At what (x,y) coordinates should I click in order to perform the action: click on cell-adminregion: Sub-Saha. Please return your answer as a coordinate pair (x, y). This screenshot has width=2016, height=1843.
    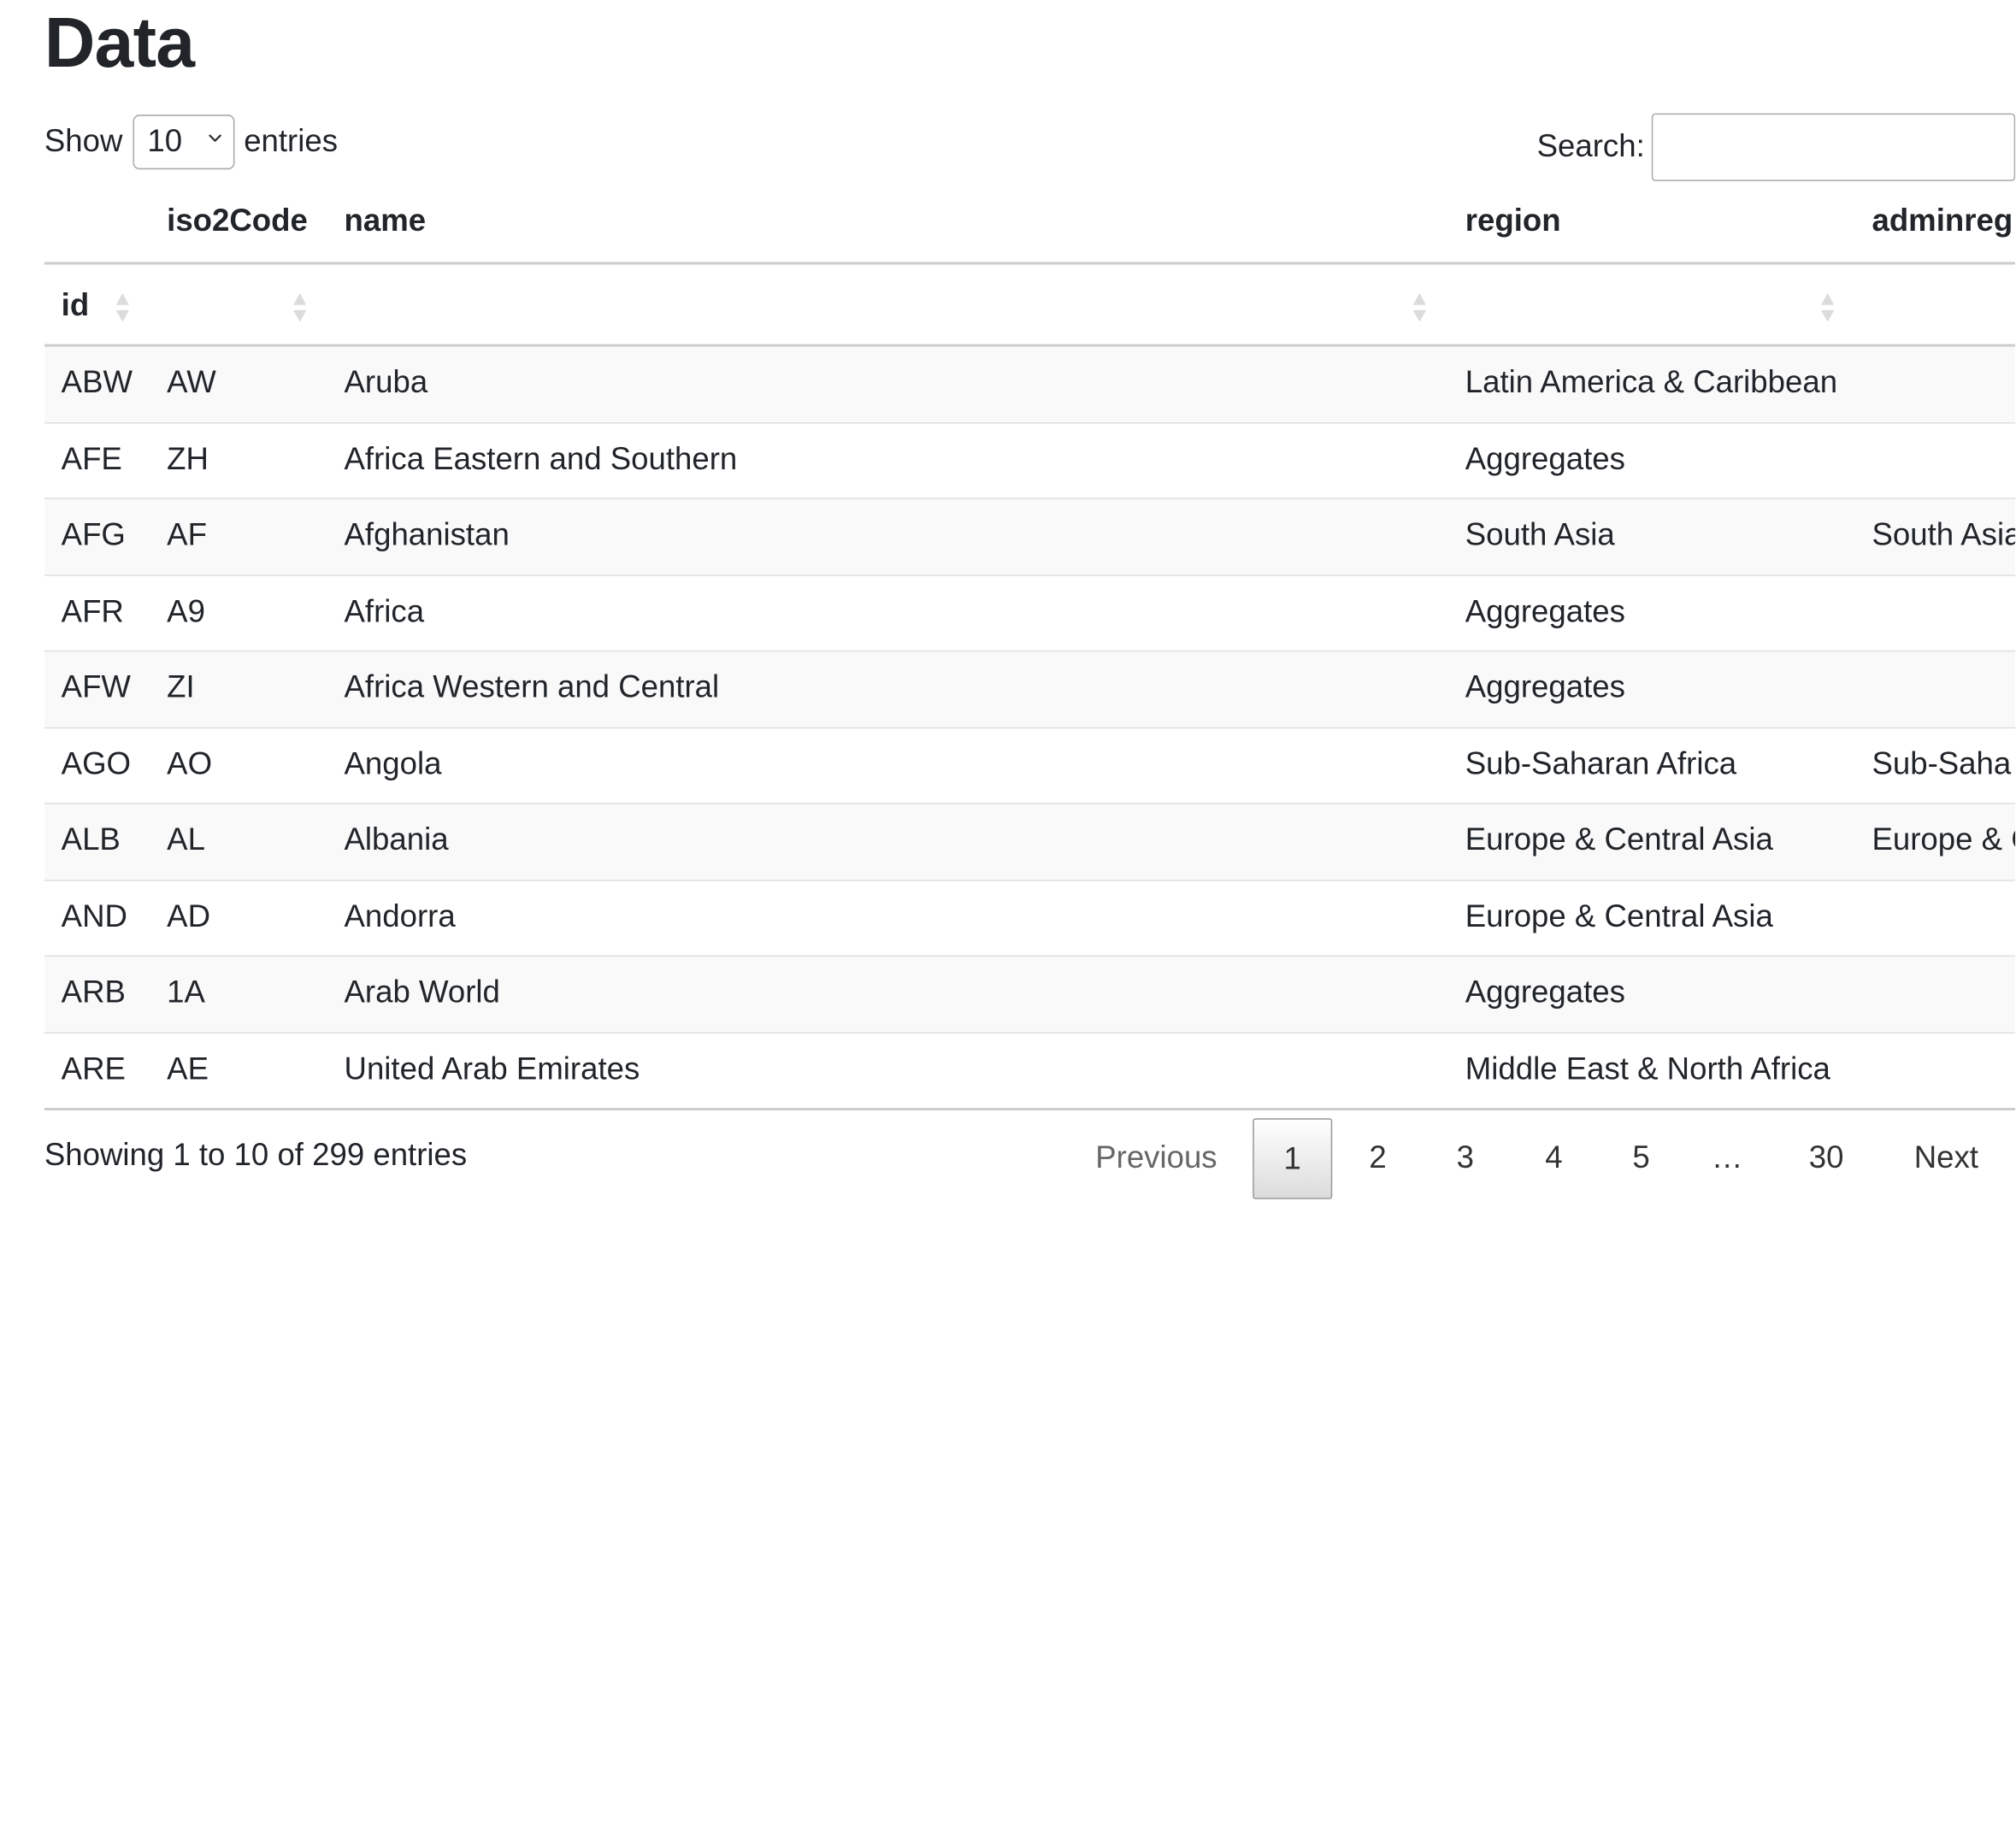
    Looking at the image, I should click on (1942, 764).